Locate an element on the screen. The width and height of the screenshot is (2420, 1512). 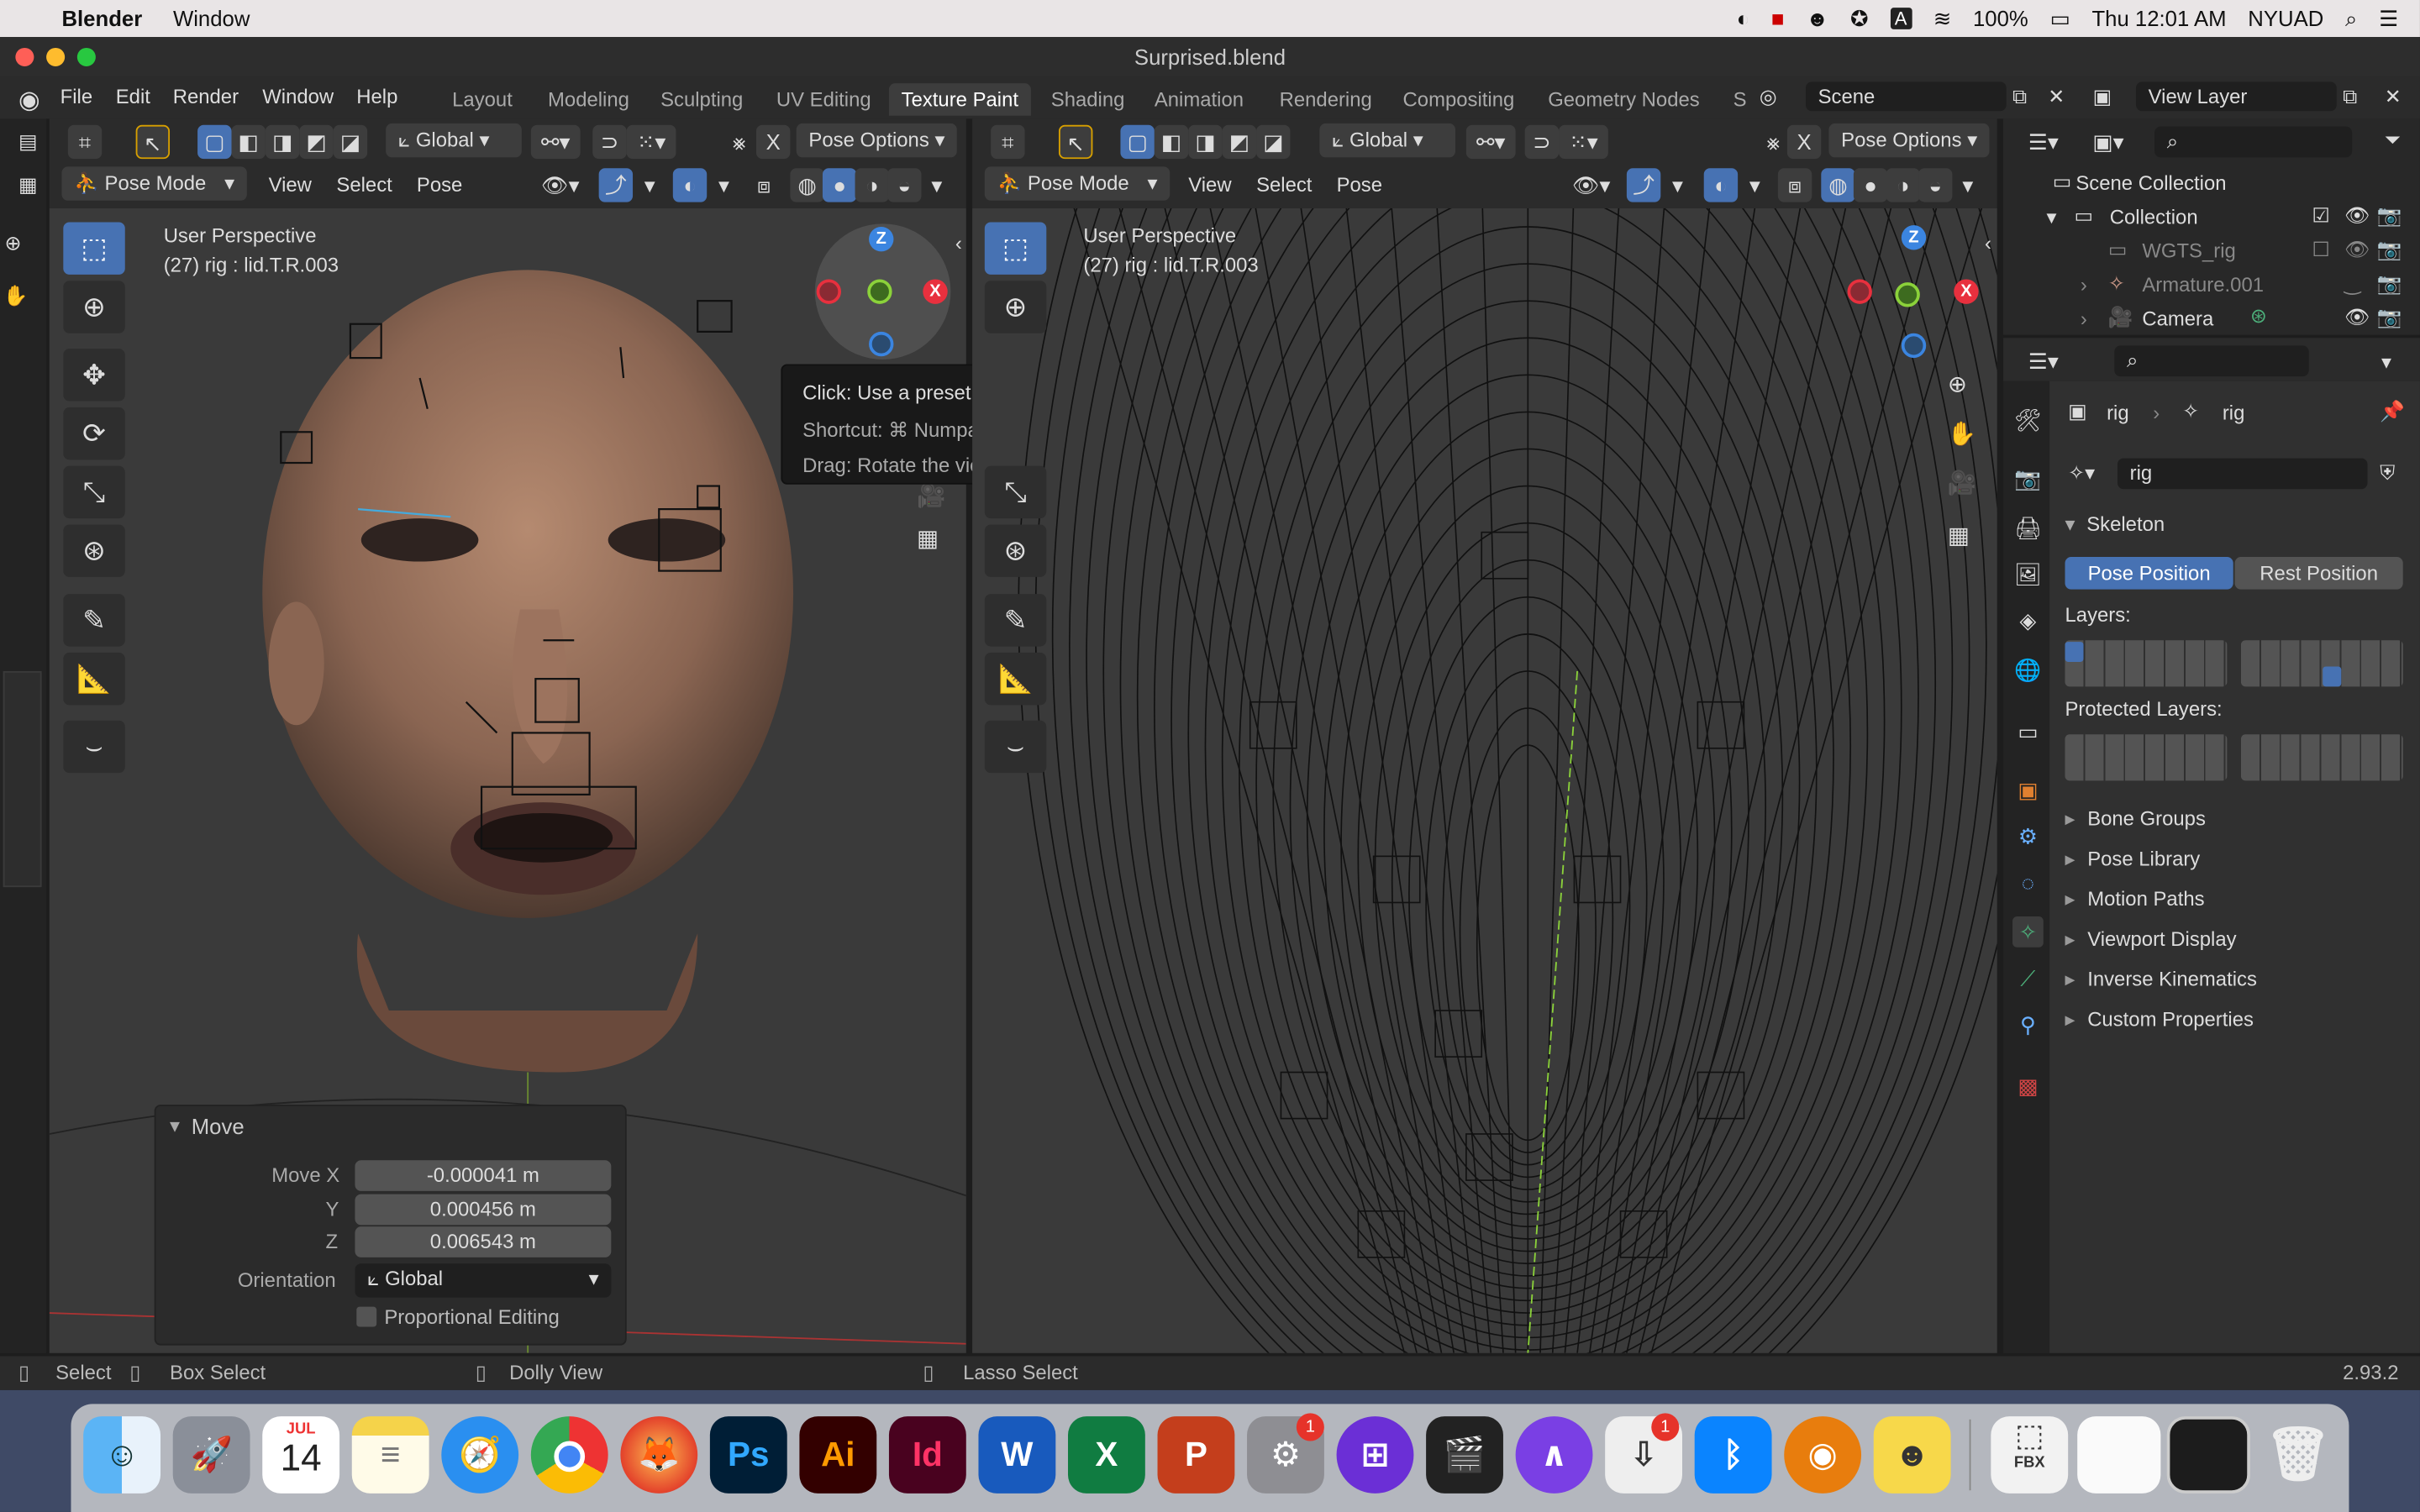
photoshop-icon: Ps is located at coordinates (748, 1455).